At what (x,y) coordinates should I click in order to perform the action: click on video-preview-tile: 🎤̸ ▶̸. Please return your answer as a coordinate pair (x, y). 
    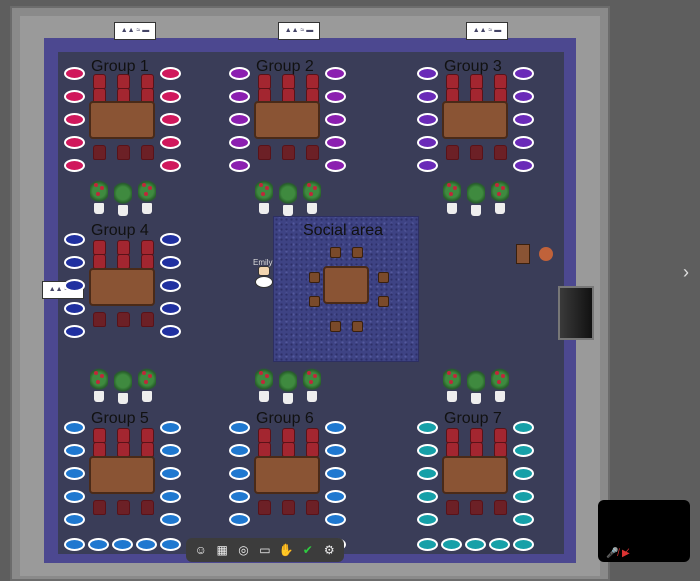
    Looking at the image, I should click on (644, 531).